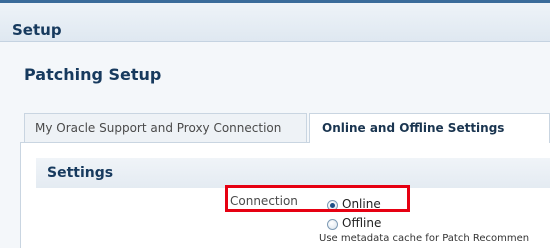  I want to click on tab-online-offline-settings: Online and Offline Settings, so click(429, 128).